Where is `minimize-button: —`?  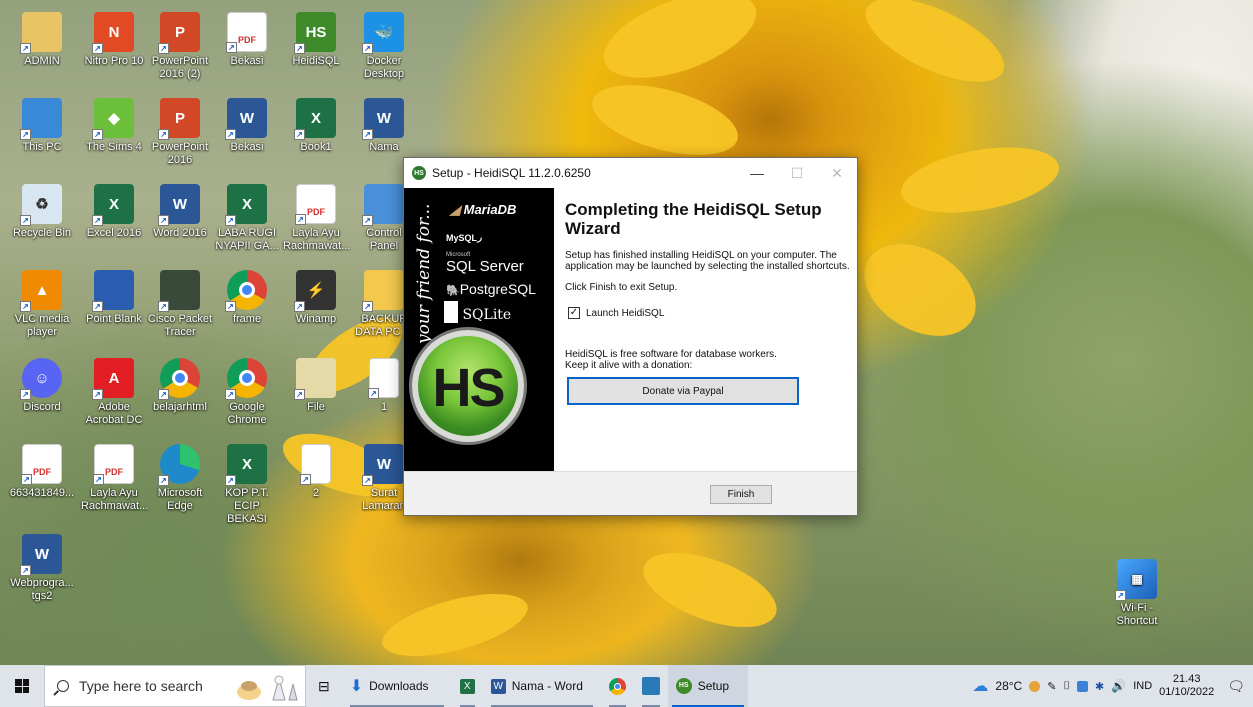 minimize-button: — is located at coordinates (757, 173).